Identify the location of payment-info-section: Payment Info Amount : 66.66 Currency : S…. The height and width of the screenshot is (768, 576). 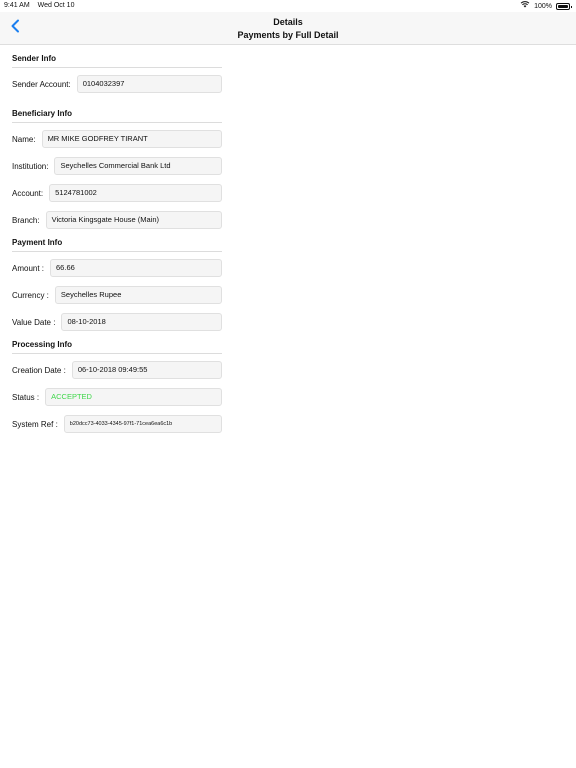
(117, 284).